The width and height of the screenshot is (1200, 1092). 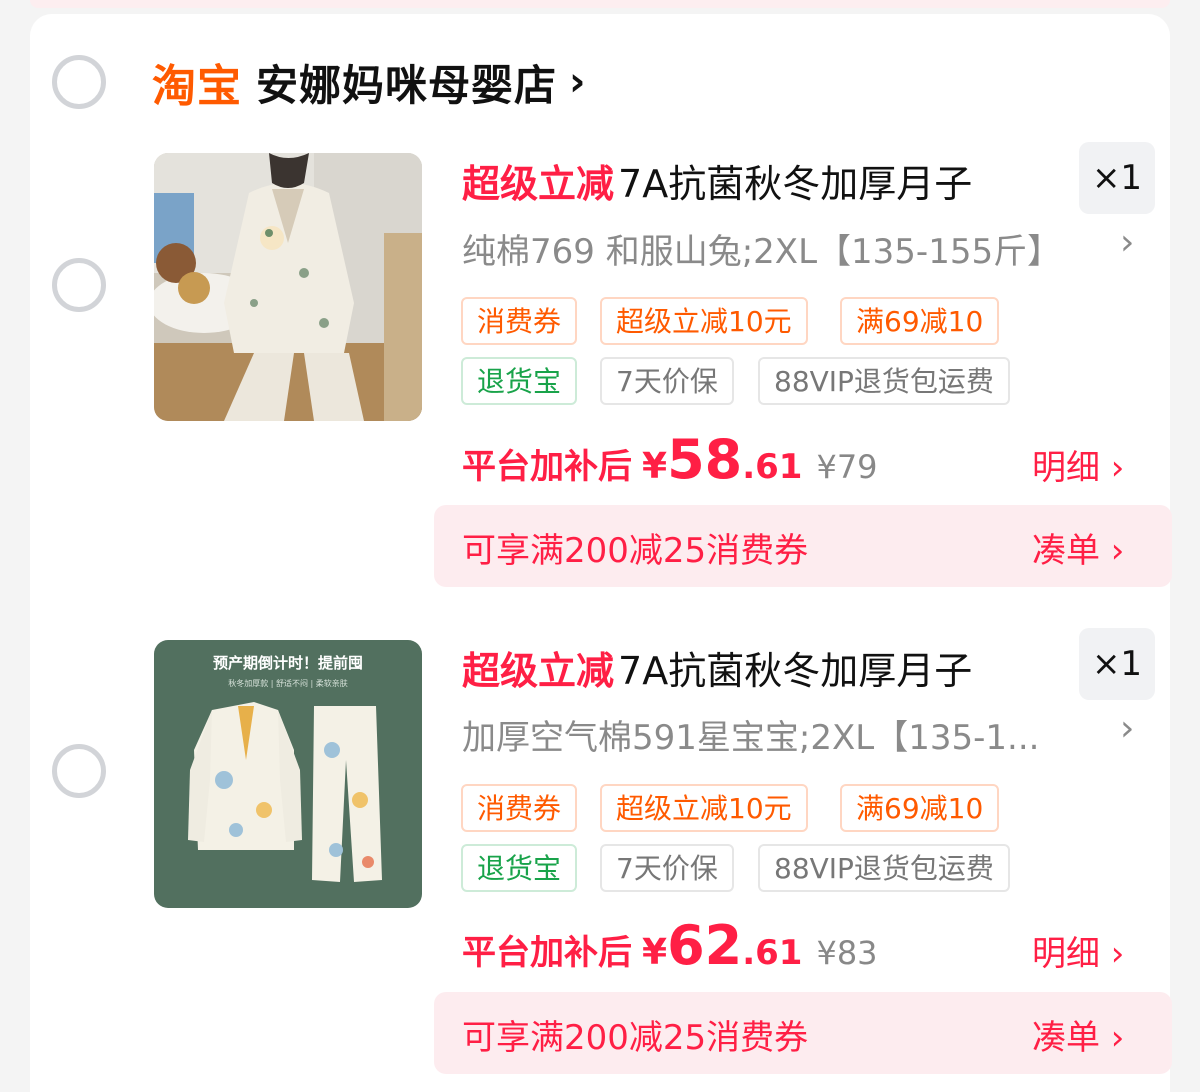 What do you see at coordinates (847, 953) in the screenshot?
I see `original-price: ¥83` at bounding box center [847, 953].